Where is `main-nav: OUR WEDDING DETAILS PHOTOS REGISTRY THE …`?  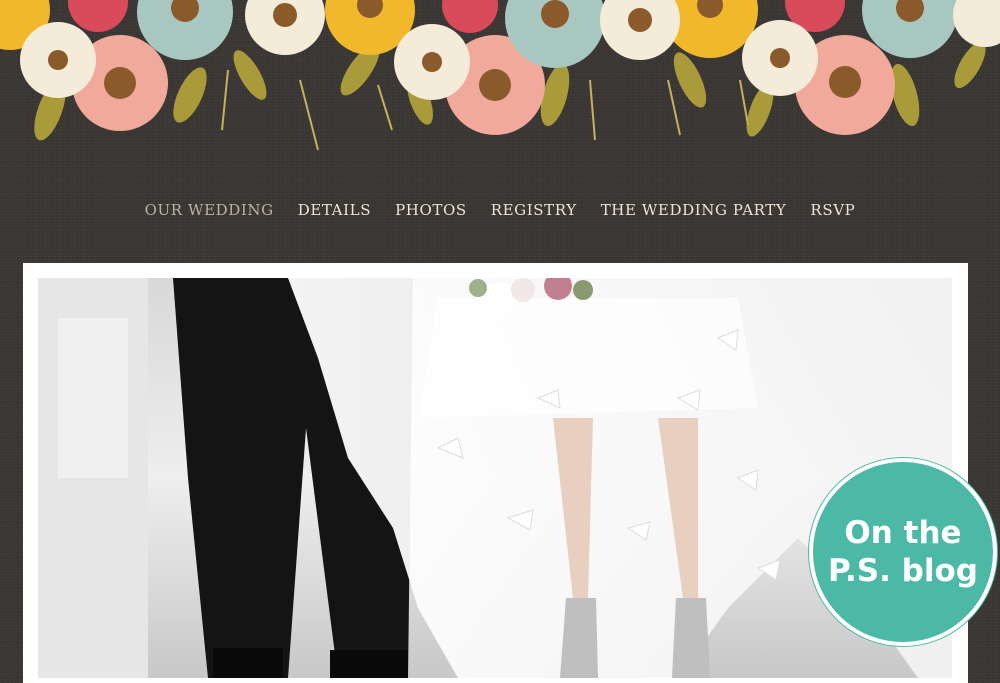 main-nav: OUR WEDDING DETAILS PHOTOS REGISTRY THE … is located at coordinates (500, 211).